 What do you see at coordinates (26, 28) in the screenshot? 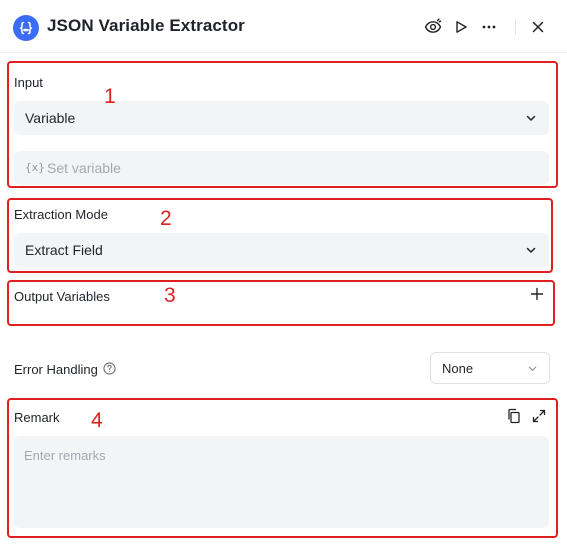
I see `braces-icon` at bounding box center [26, 28].